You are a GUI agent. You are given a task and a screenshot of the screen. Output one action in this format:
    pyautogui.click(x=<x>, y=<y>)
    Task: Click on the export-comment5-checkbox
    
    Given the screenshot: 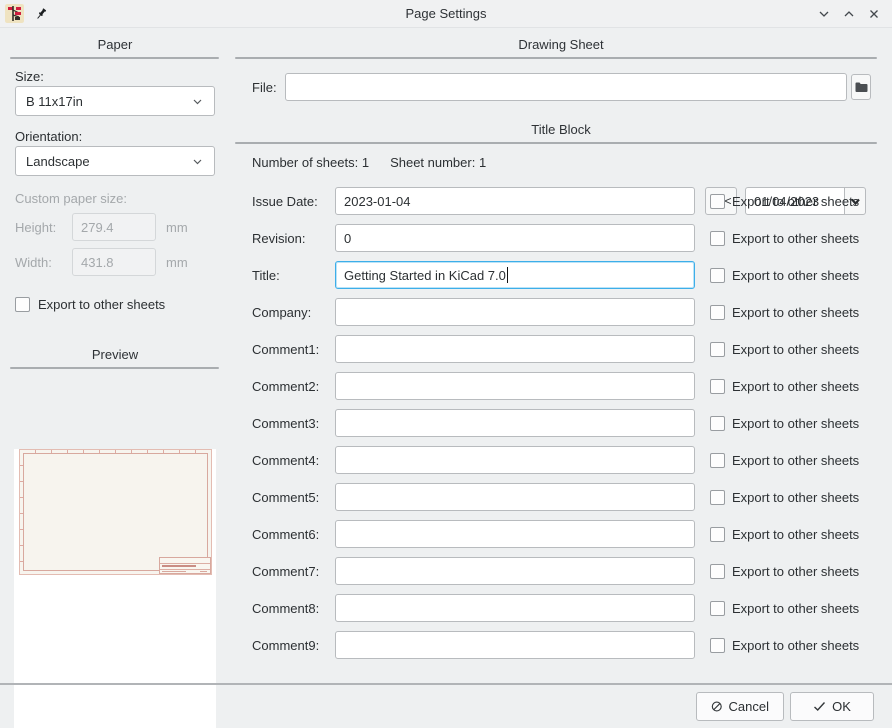 What is the action you would take?
    pyautogui.click(x=717, y=497)
    